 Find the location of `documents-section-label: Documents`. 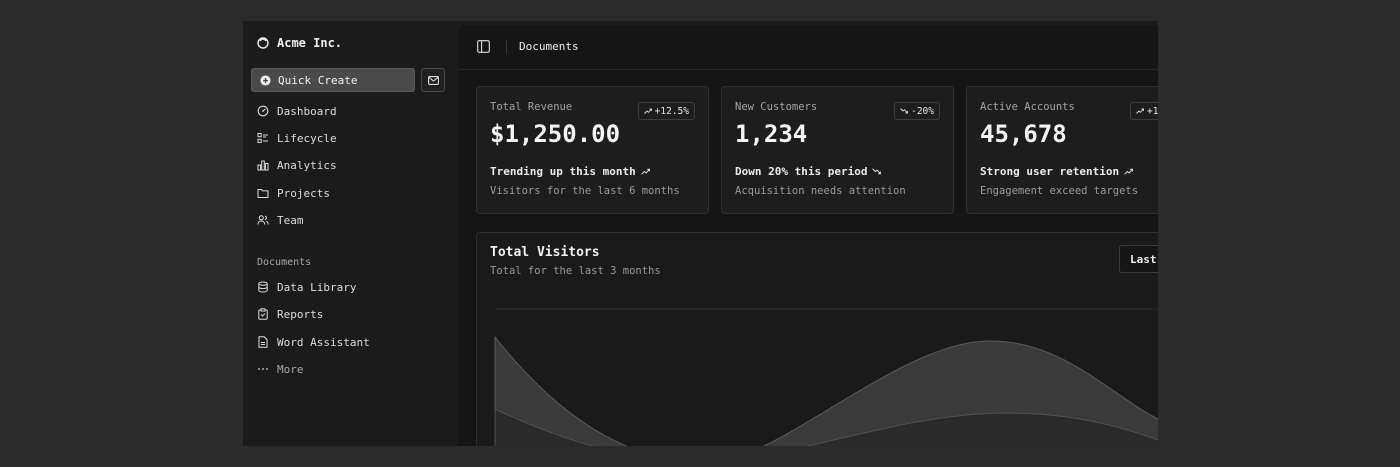

documents-section-label: Documents is located at coordinates (284, 262).